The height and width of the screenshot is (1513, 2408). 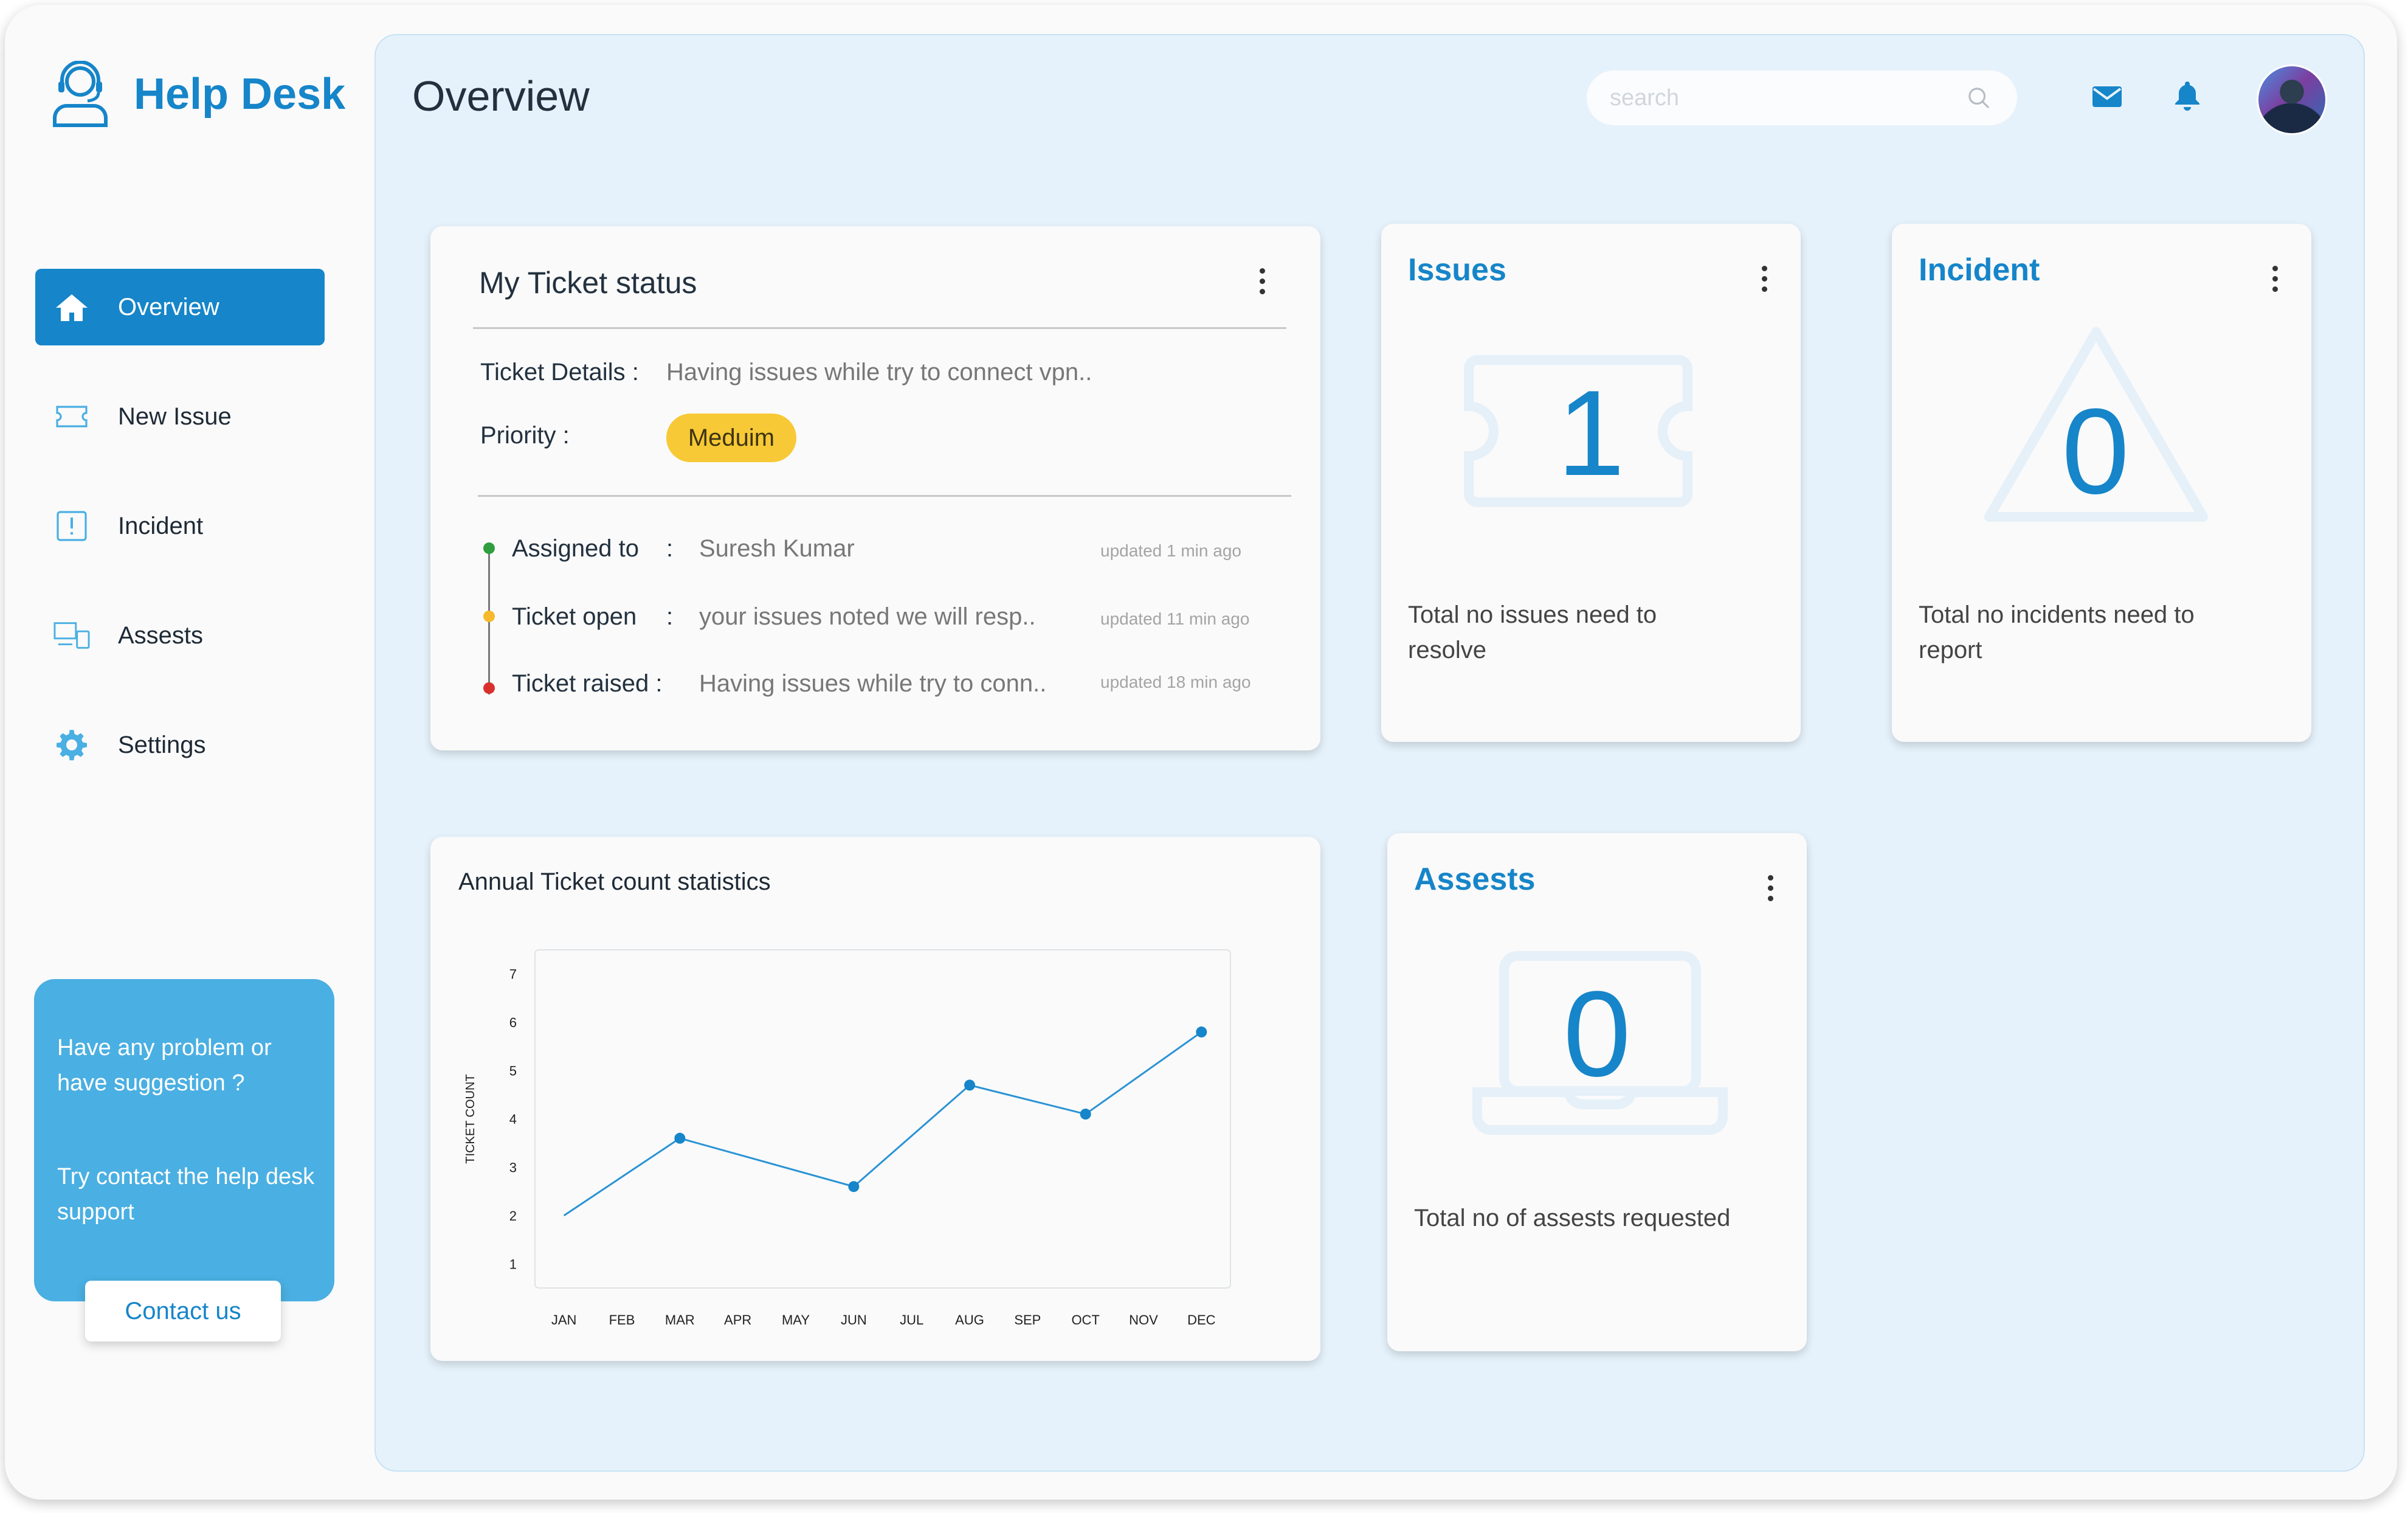 What do you see at coordinates (2187, 95) in the screenshot?
I see `bell-icon` at bounding box center [2187, 95].